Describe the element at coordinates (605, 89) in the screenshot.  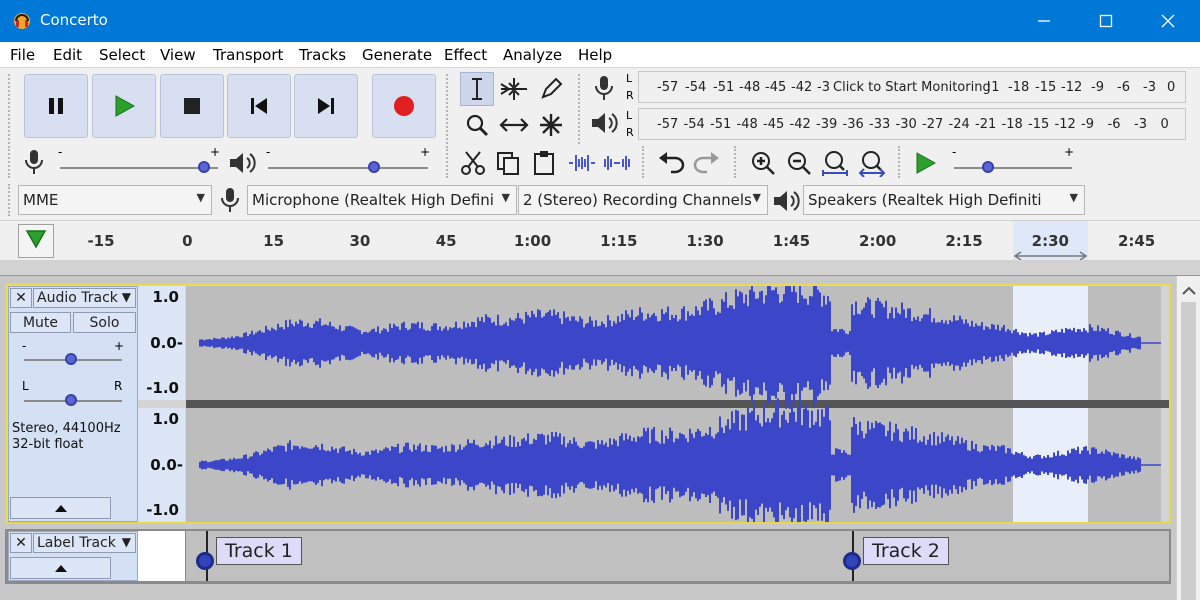
I see `record-meter-icon` at that location.